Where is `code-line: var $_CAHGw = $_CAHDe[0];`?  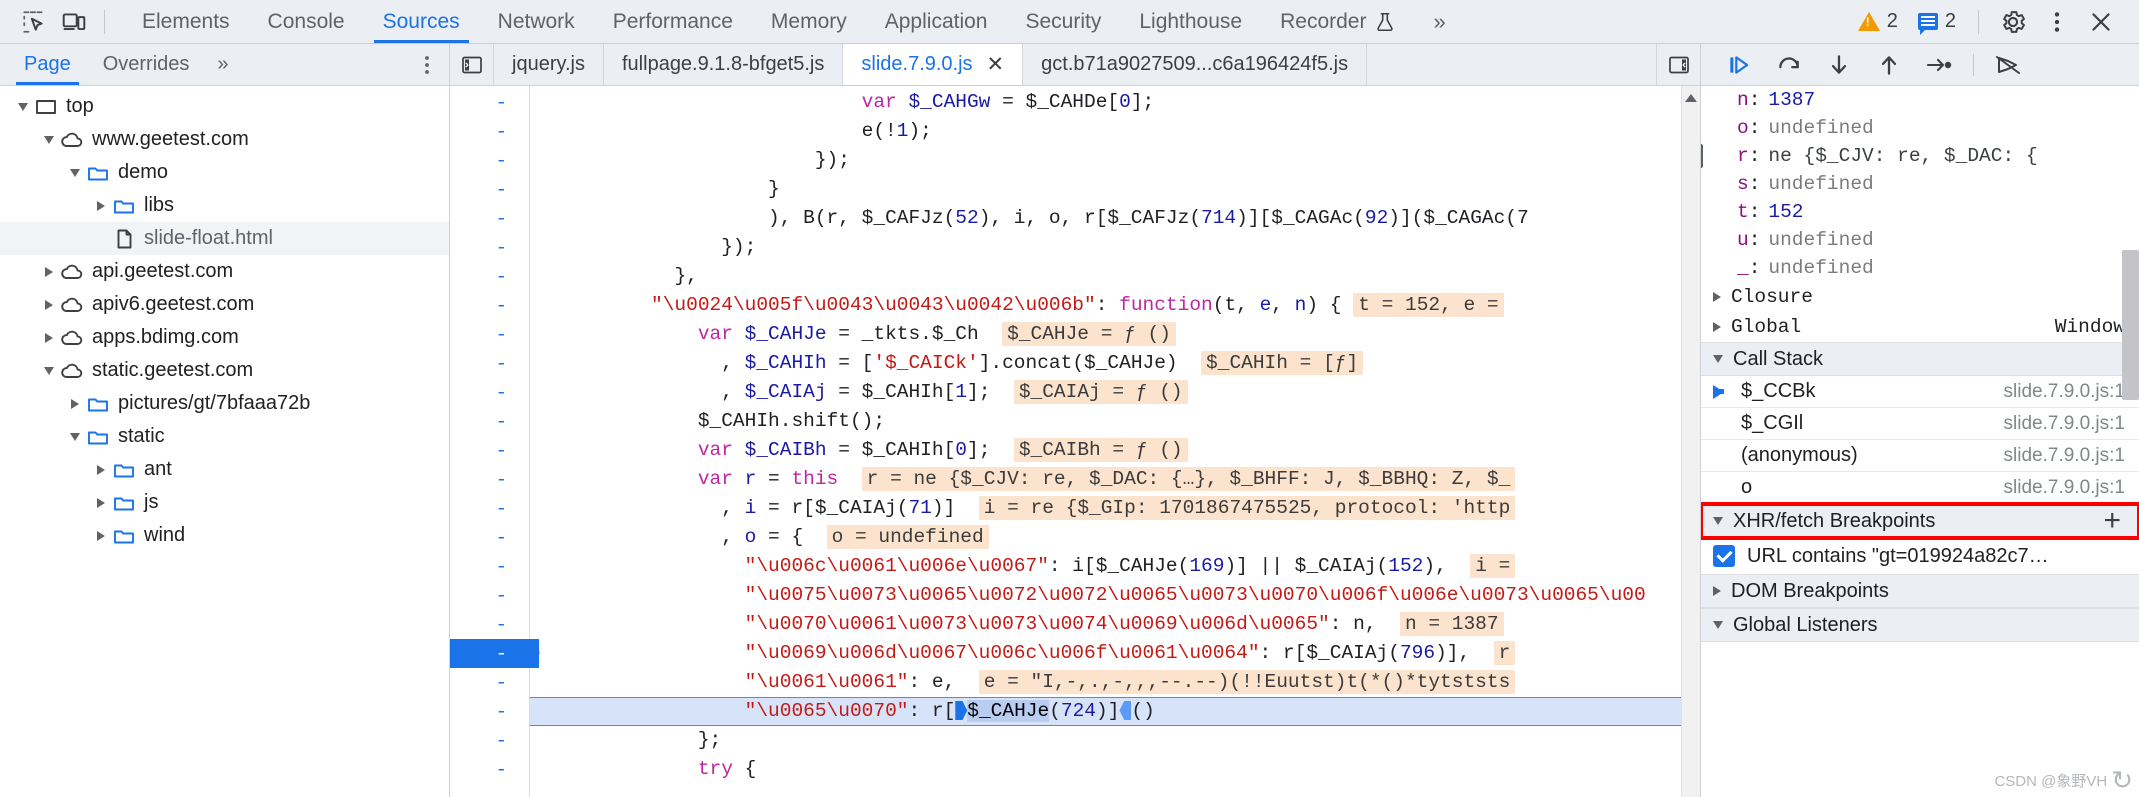 code-line: var $_CAHGw = $_CAHDe[0]; is located at coordinates (1115, 102).